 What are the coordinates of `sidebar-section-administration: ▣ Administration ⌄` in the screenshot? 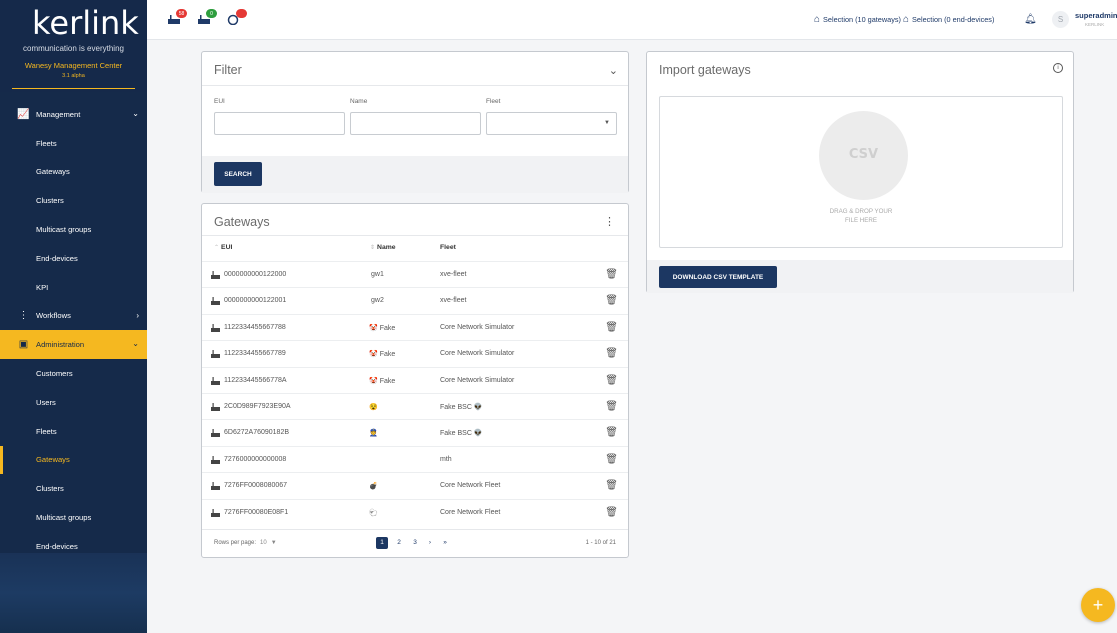 It's located at (73, 345).